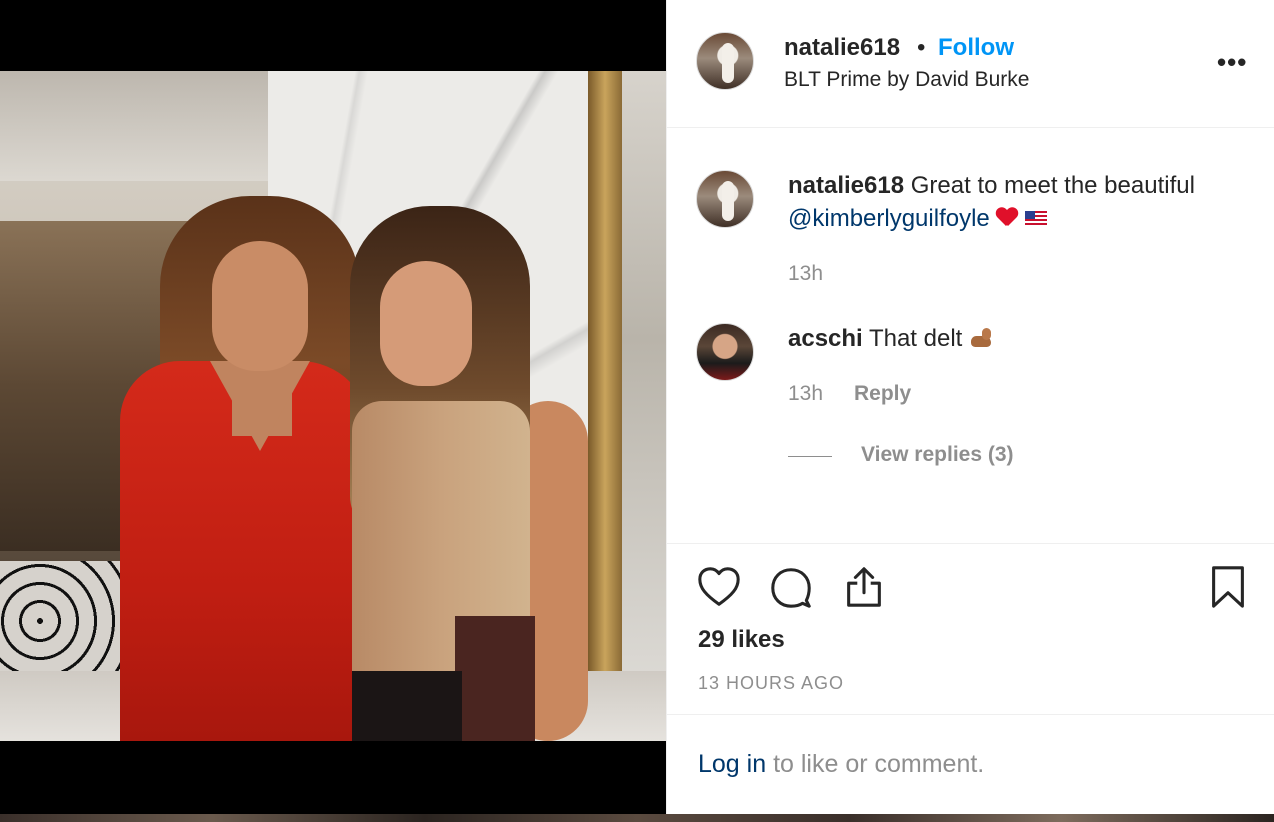 This screenshot has width=1274, height=822. I want to click on photo-gold-frame, so click(605, 406).